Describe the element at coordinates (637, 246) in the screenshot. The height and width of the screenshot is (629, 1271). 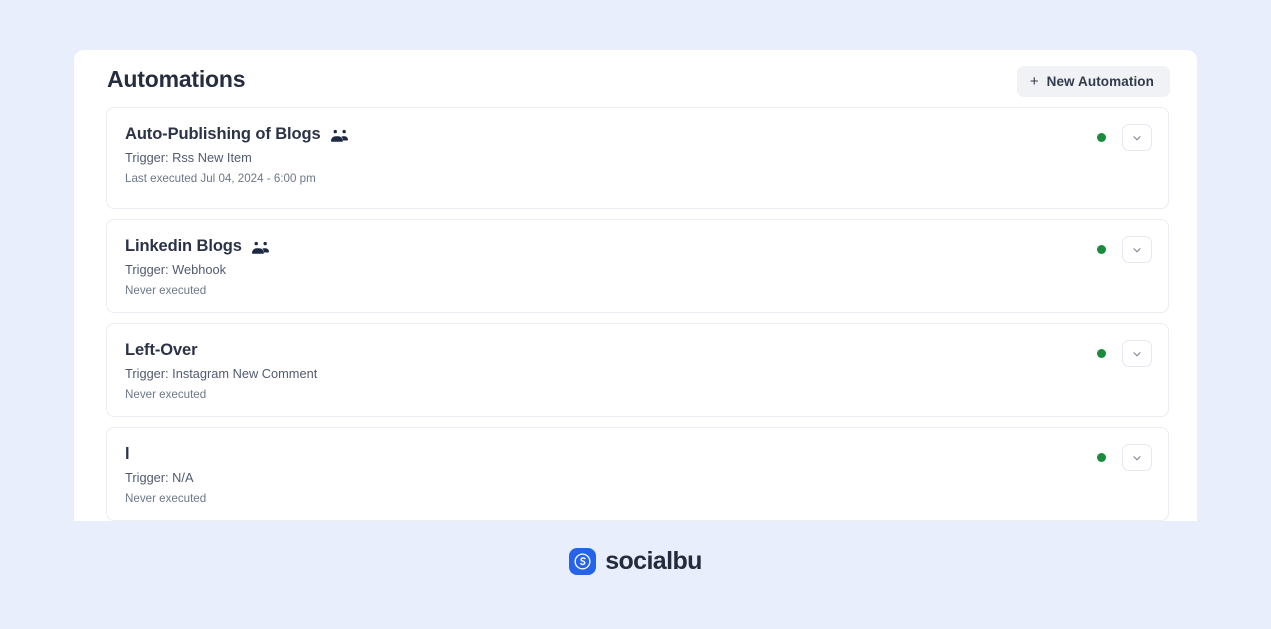
I see `card-title-row: Linkedin Blogs` at that location.